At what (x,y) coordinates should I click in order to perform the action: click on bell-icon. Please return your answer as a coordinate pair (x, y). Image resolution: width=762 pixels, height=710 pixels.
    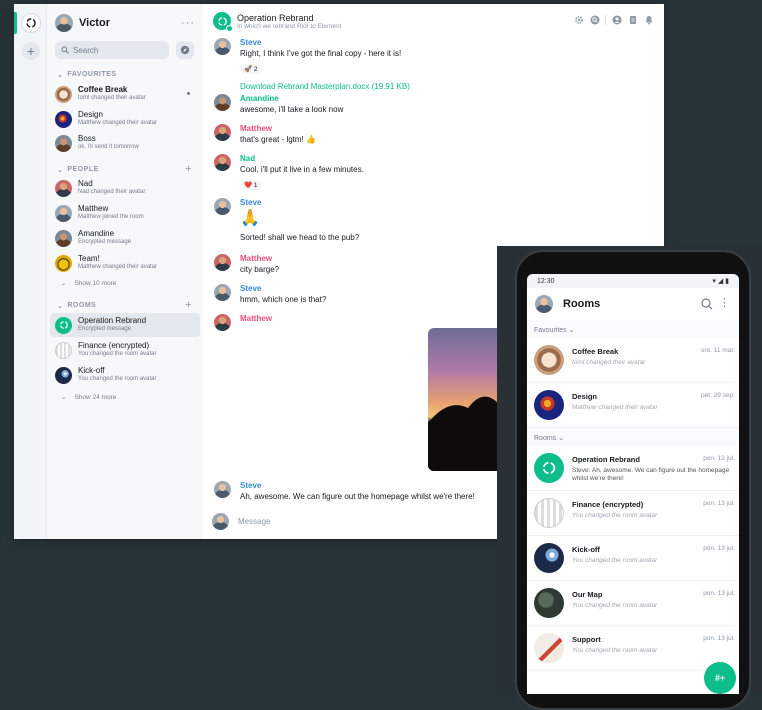
    Looking at the image, I should click on (648, 19).